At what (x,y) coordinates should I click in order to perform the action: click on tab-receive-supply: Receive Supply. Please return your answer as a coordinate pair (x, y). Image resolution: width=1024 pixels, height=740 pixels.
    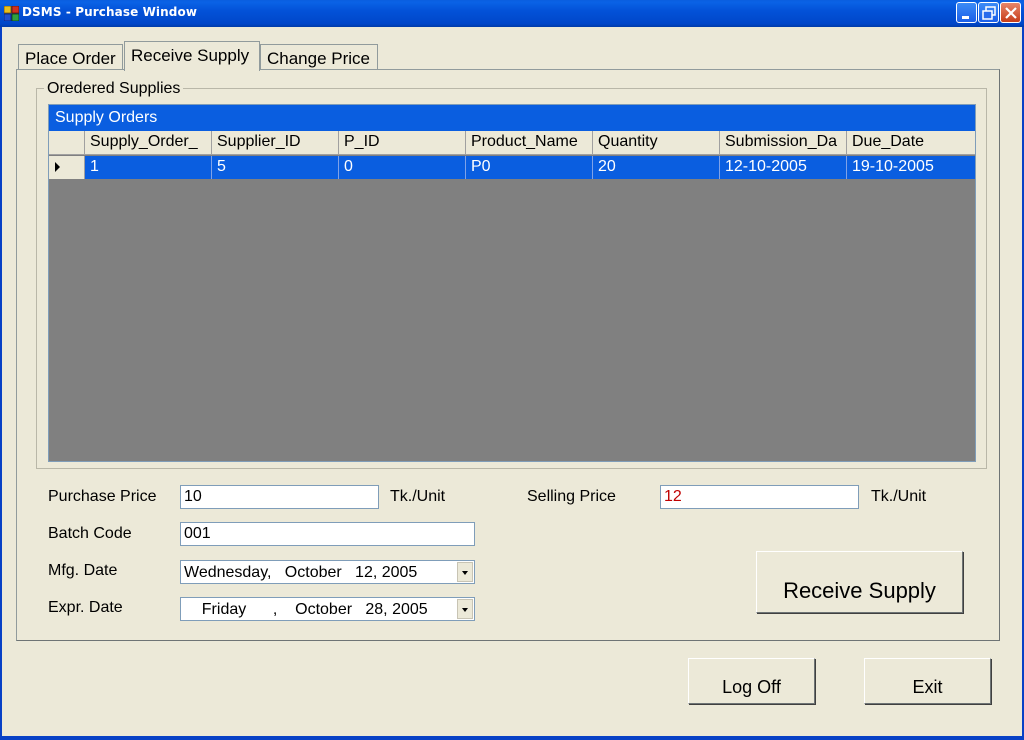
    Looking at the image, I should click on (192, 56).